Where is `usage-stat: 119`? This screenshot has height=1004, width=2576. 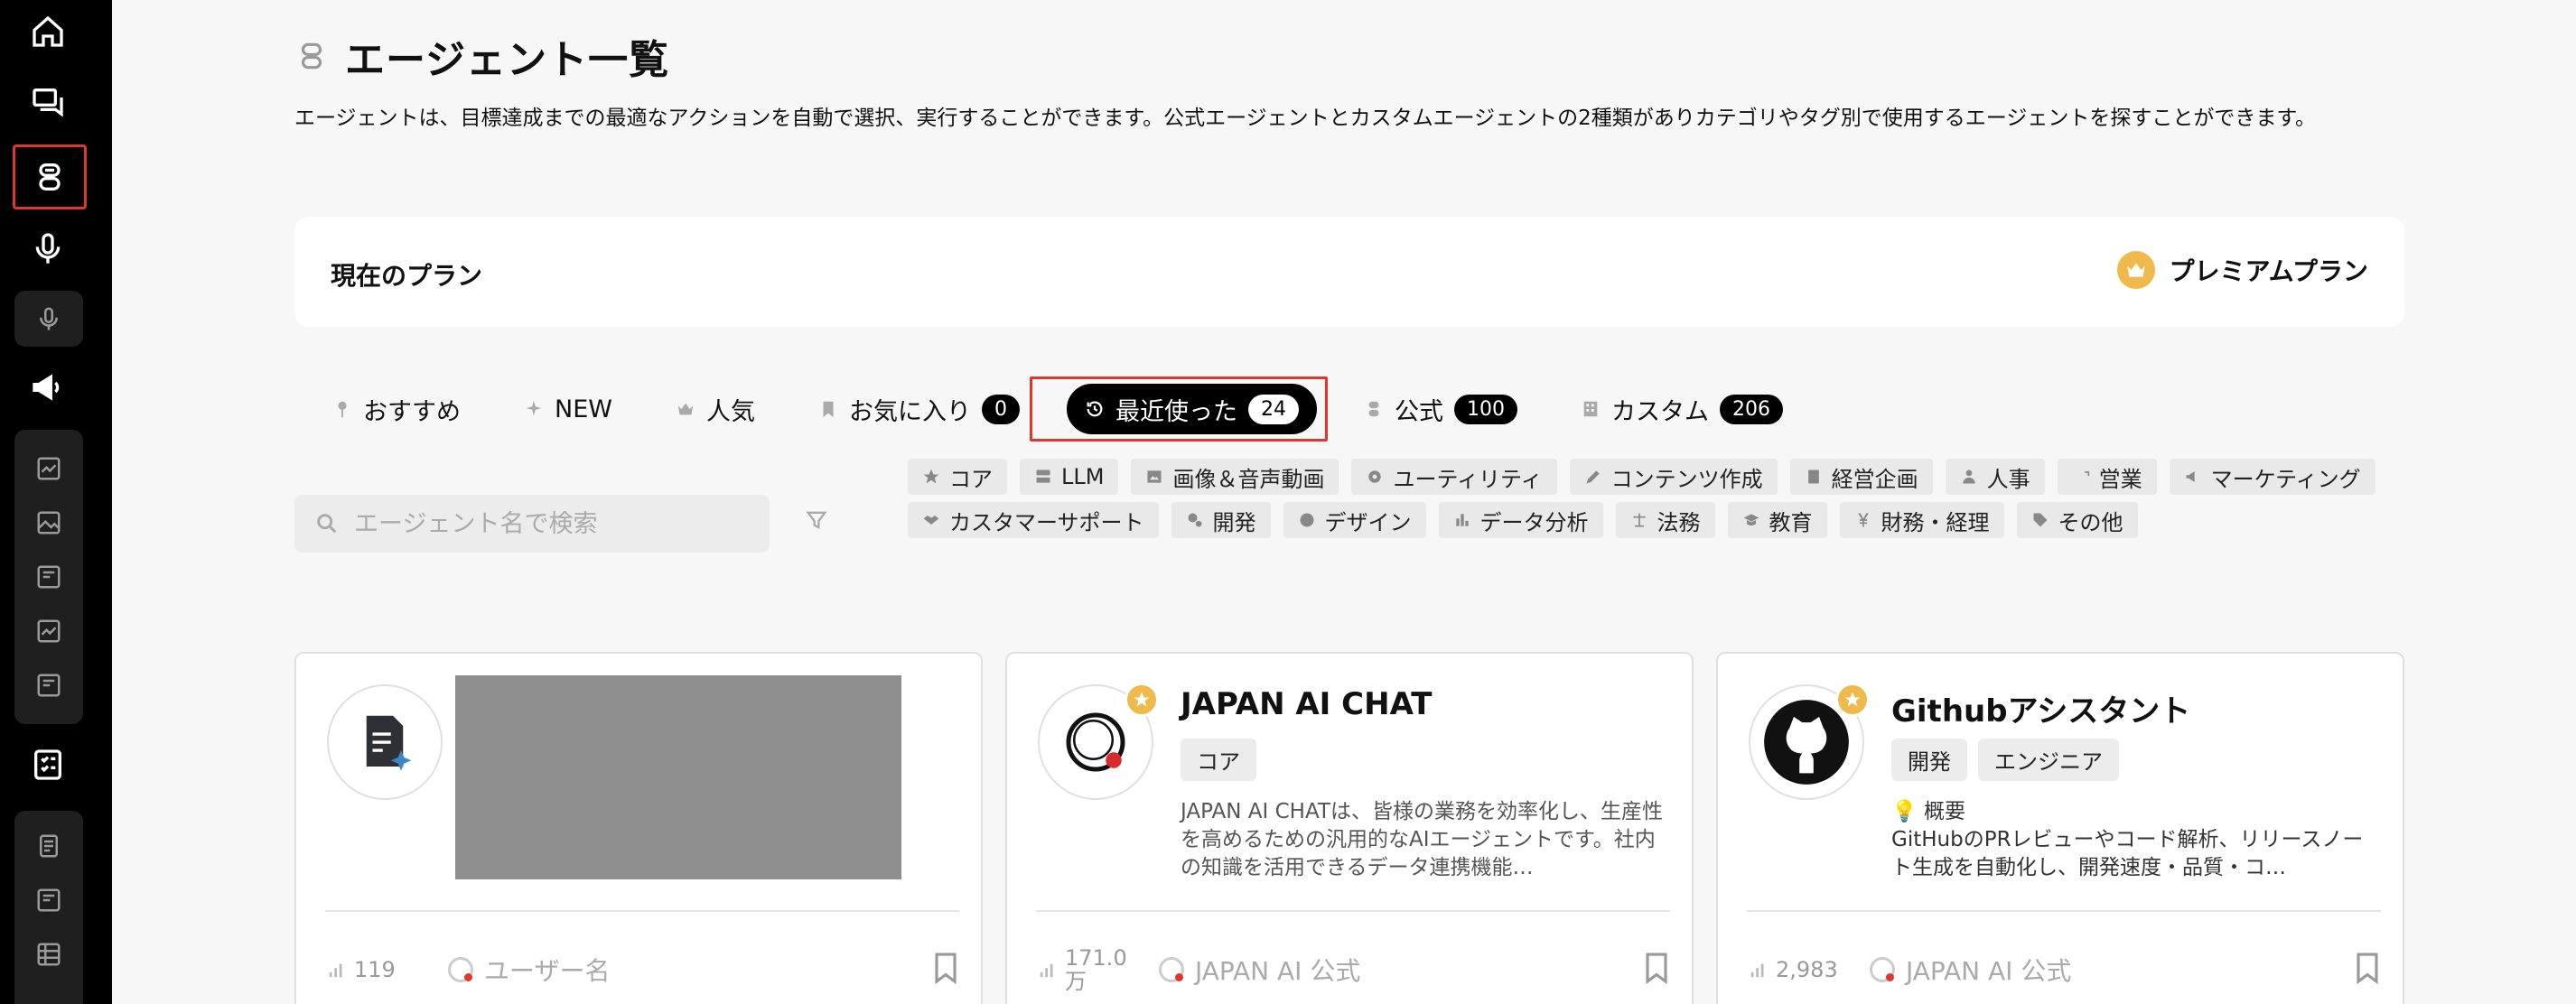 usage-stat: 119 is located at coordinates (387, 969).